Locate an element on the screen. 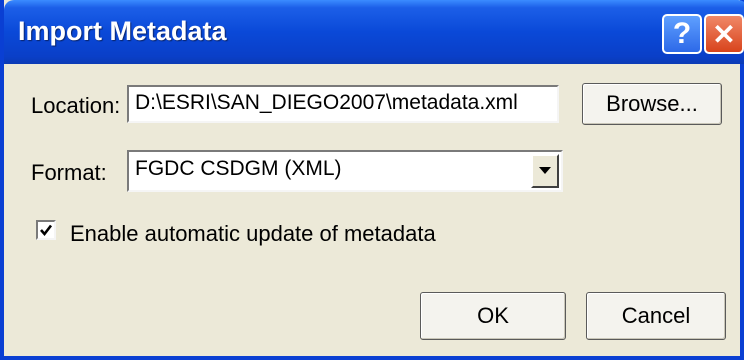 The height and width of the screenshot is (360, 744). ok-button: OK is located at coordinates (493, 316).